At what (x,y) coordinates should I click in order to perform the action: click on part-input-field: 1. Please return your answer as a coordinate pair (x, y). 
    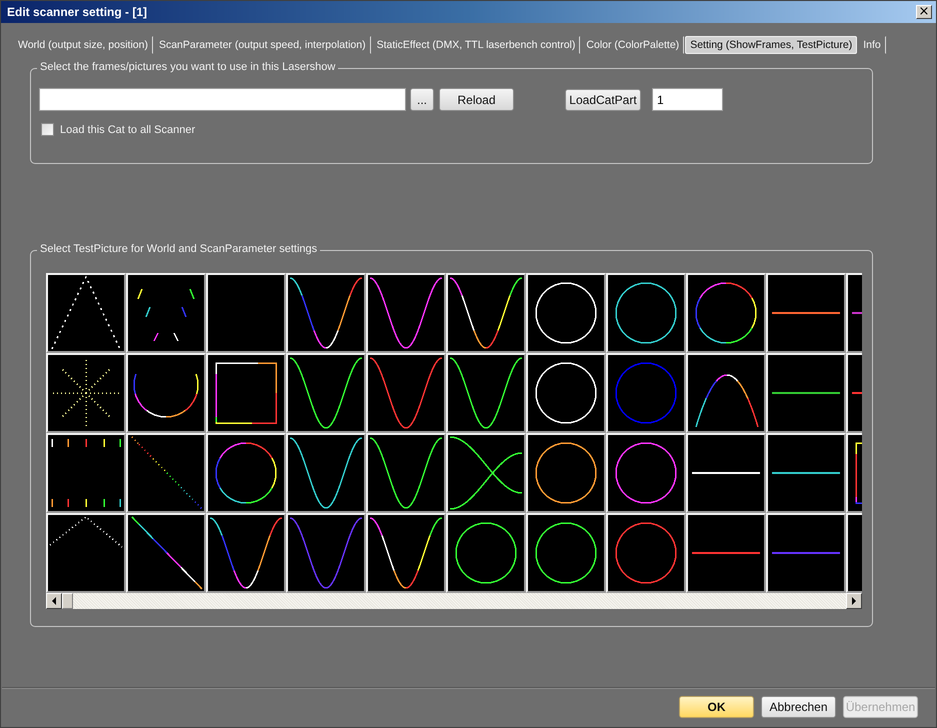
    Looking at the image, I should click on (687, 99).